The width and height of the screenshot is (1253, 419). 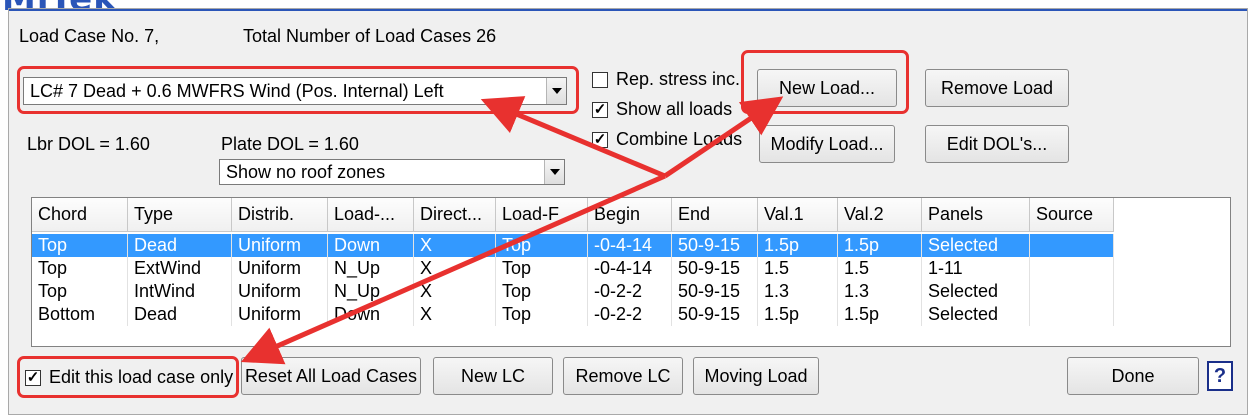 I want to click on done-button: Done, so click(x=1133, y=376).